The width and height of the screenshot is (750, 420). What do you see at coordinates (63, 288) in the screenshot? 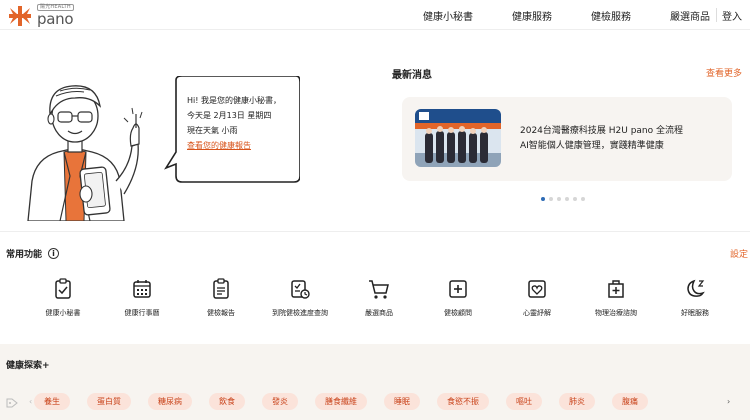
I see `clipboard-check-icon` at bounding box center [63, 288].